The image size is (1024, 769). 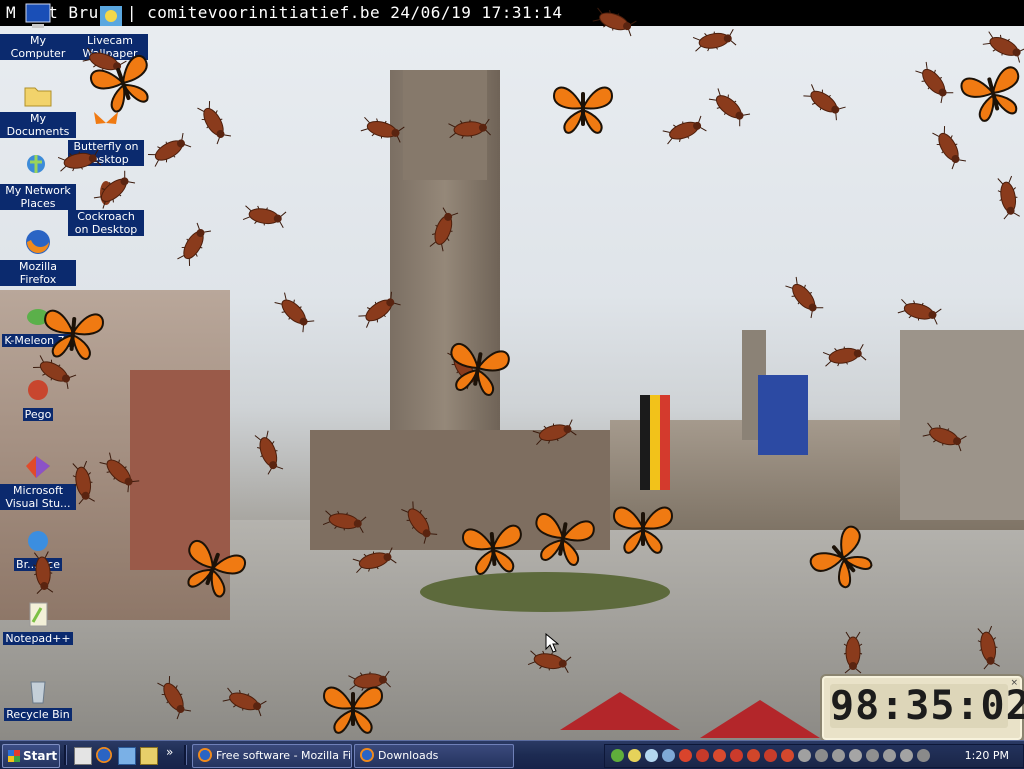 What do you see at coordinates (38, 614) in the screenshot?
I see `notepadpp-icon` at bounding box center [38, 614].